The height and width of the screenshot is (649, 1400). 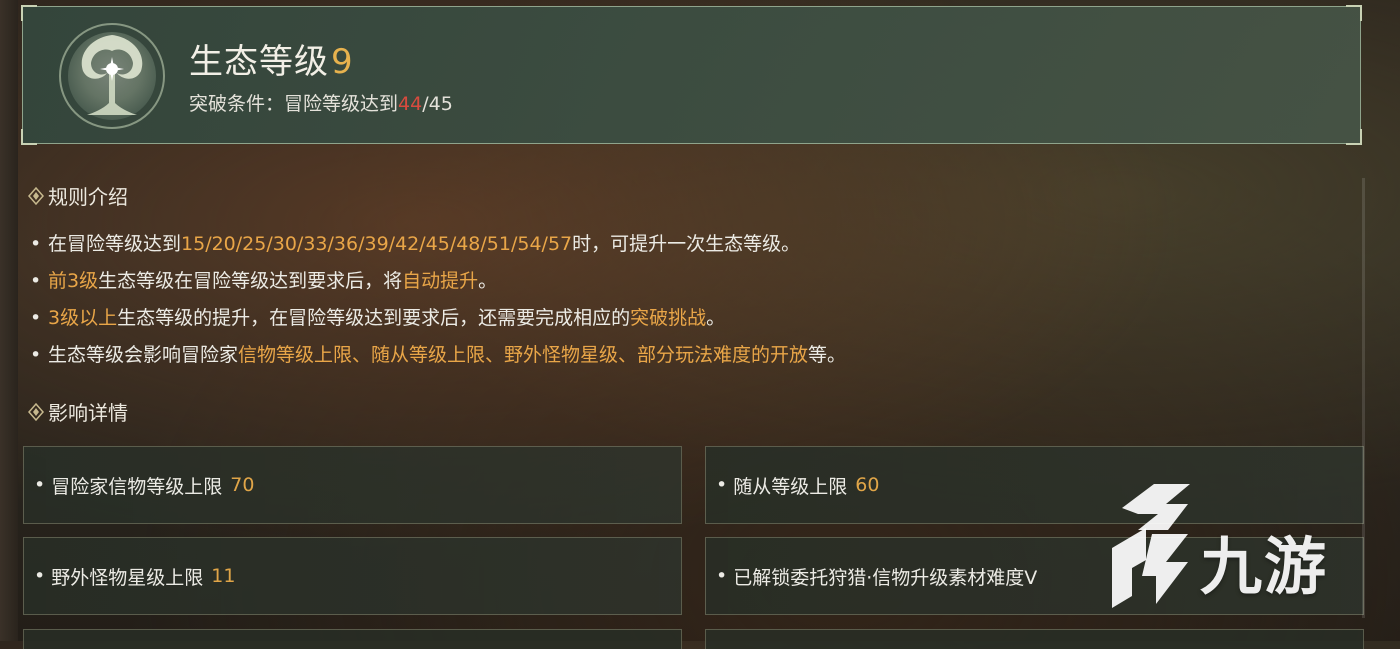 What do you see at coordinates (115, 244) in the screenshot?
I see `rule-text: 在冒险等级达到` at bounding box center [115, 244].